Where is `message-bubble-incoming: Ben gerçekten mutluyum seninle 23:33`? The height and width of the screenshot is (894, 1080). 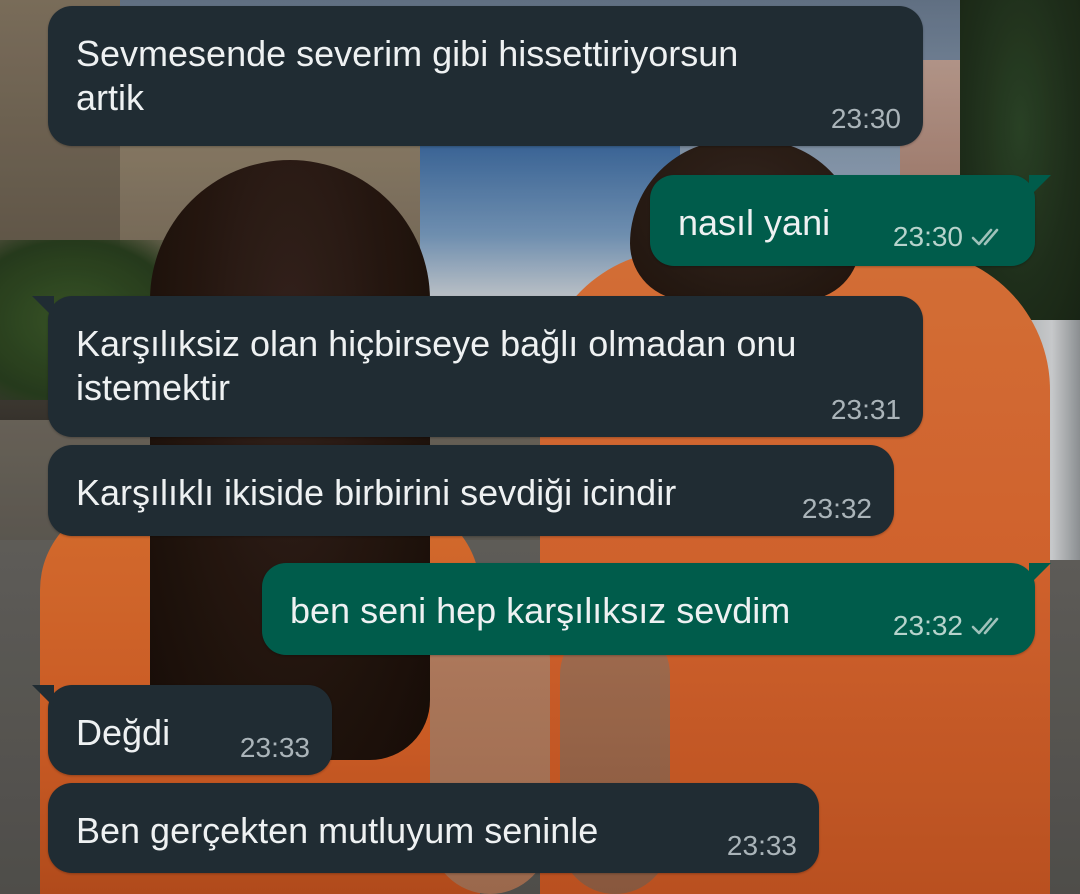 message-bubble-incoming: Ben gerçekten mutluyum seninle 23:33 is located at coordinates (433, 828).